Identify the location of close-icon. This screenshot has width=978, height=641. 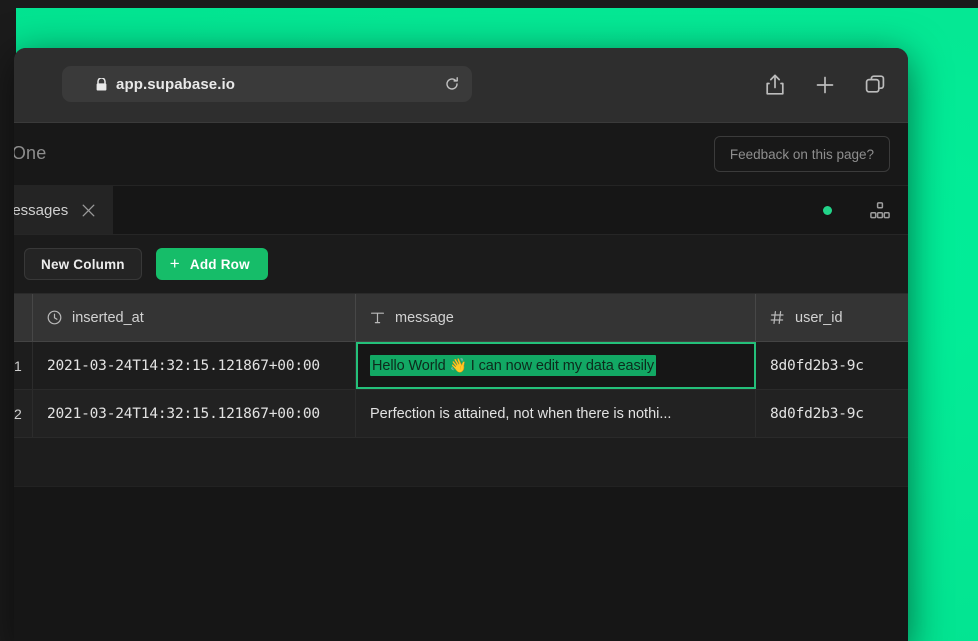
(88, 210).